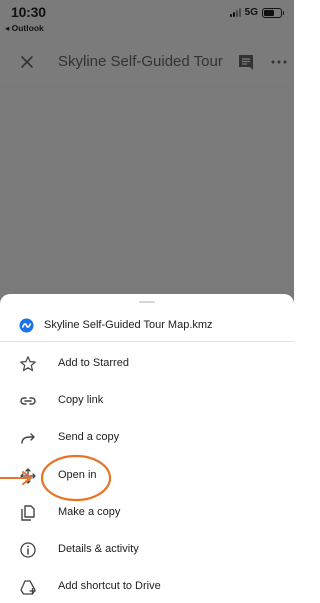 The height and width of the screenshot is (603, 320). What do you see at coordinates (26, 325) in the screenshot?
I see `kmz-file-icon` at bounding box center [26, 325].